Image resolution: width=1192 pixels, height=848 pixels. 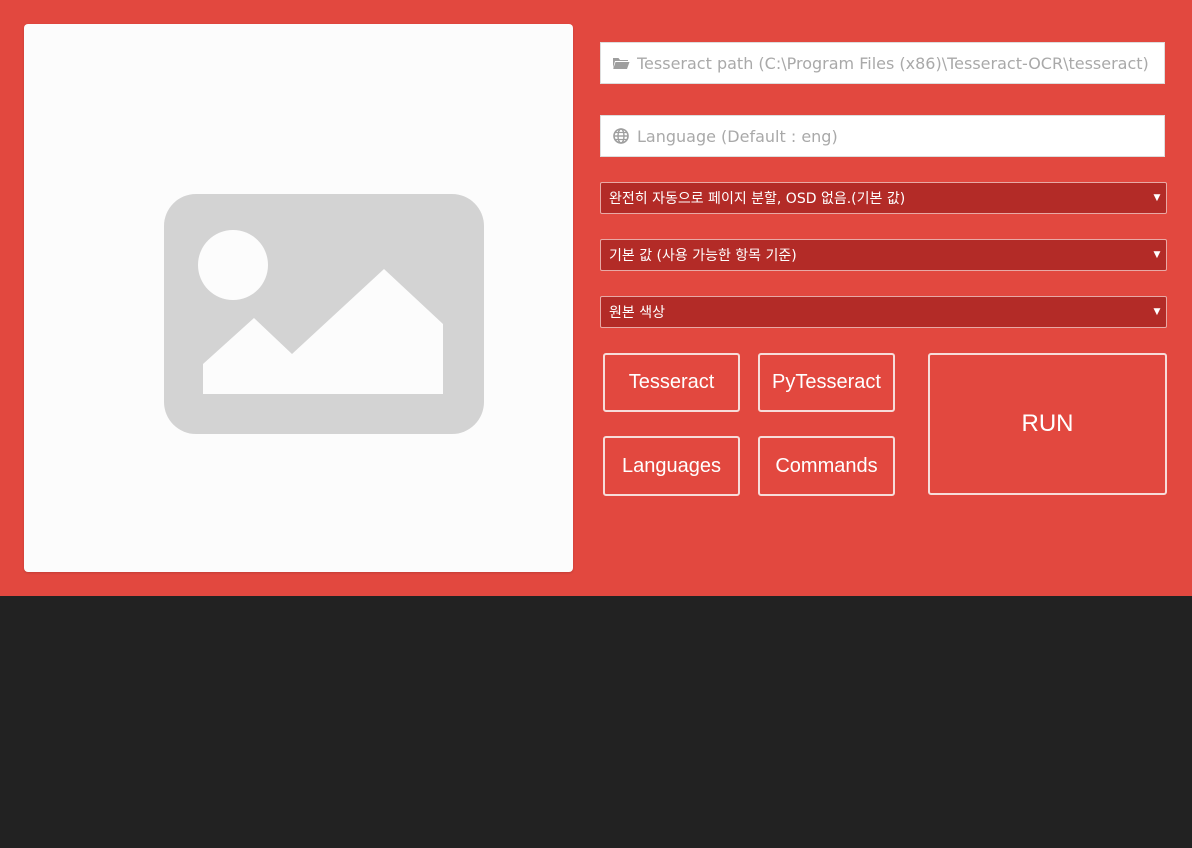 I want to click on color-mode-select: 원본 색상 ▼, so click(x=883, y=312).